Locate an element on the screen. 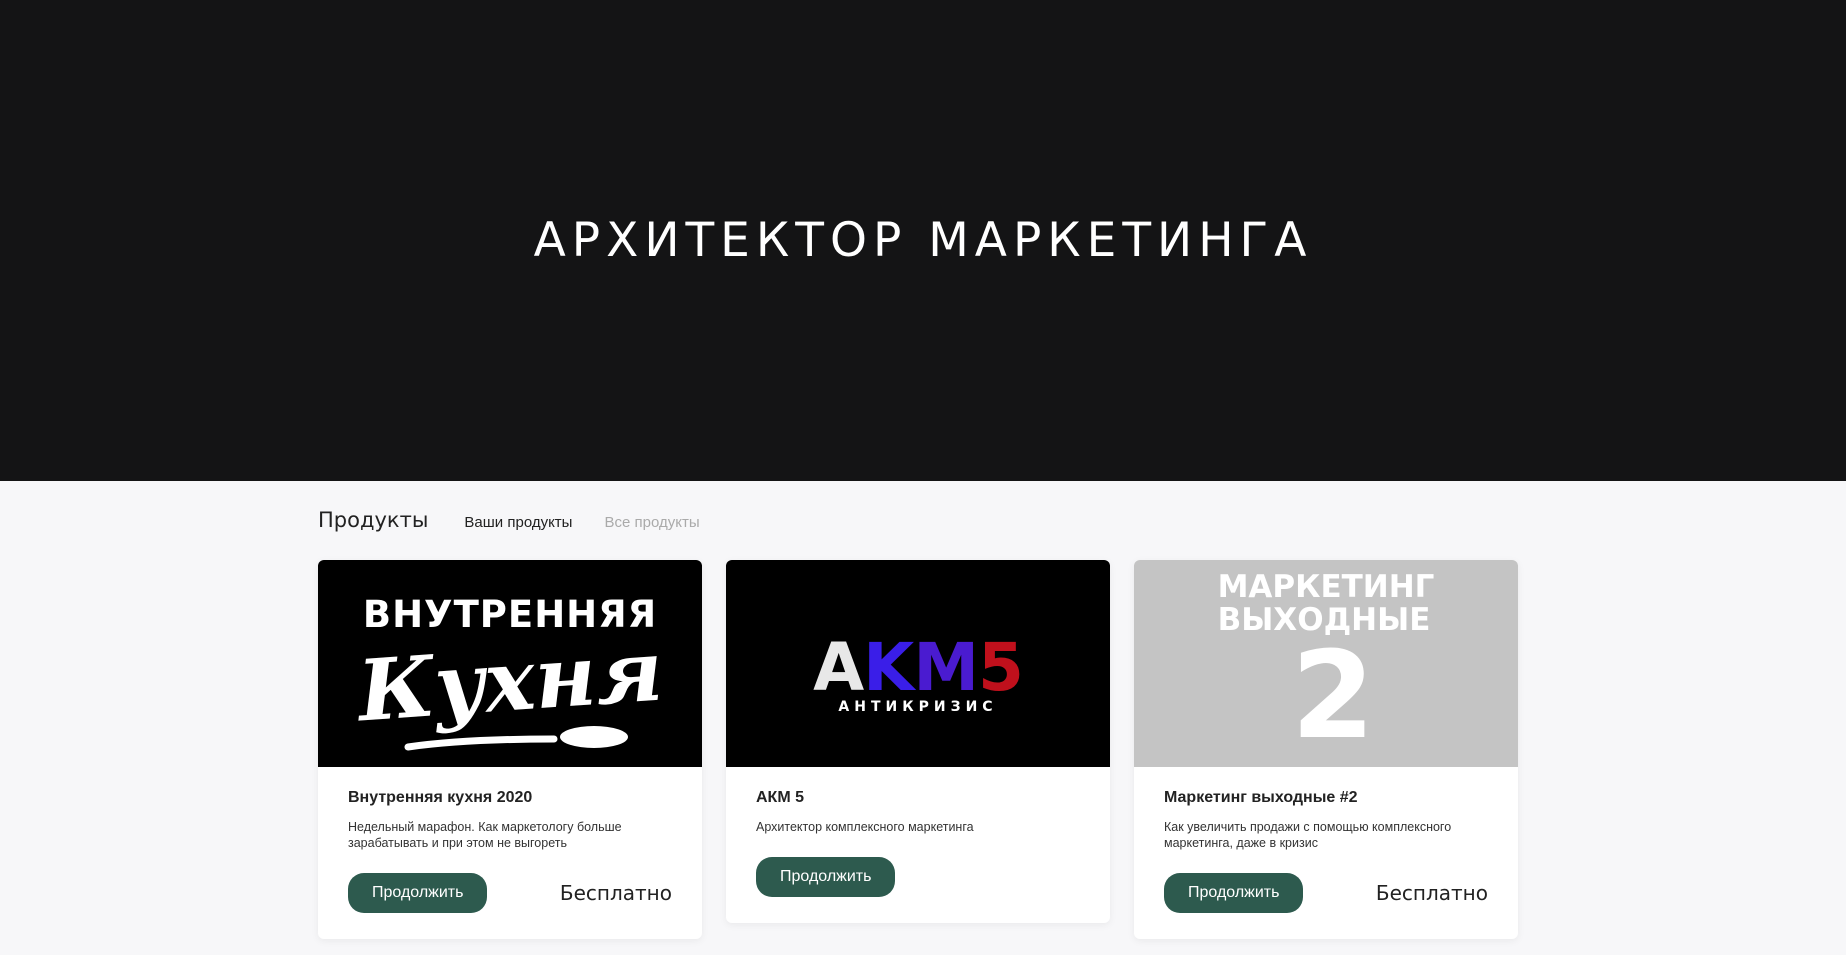 The height and width of the screenshot is (955, 1846). card-cover-image: ВНУТРЕННЯЯ Кухня is located at coordinates (510, 663).